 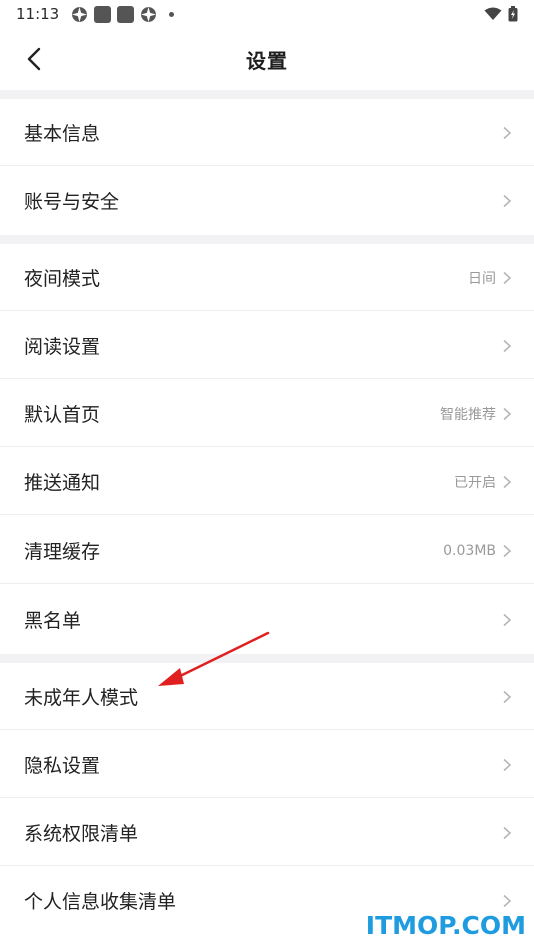 I want to click on settings-item-night-mode: 夜间模式 日间, so click(x=267, y=277).